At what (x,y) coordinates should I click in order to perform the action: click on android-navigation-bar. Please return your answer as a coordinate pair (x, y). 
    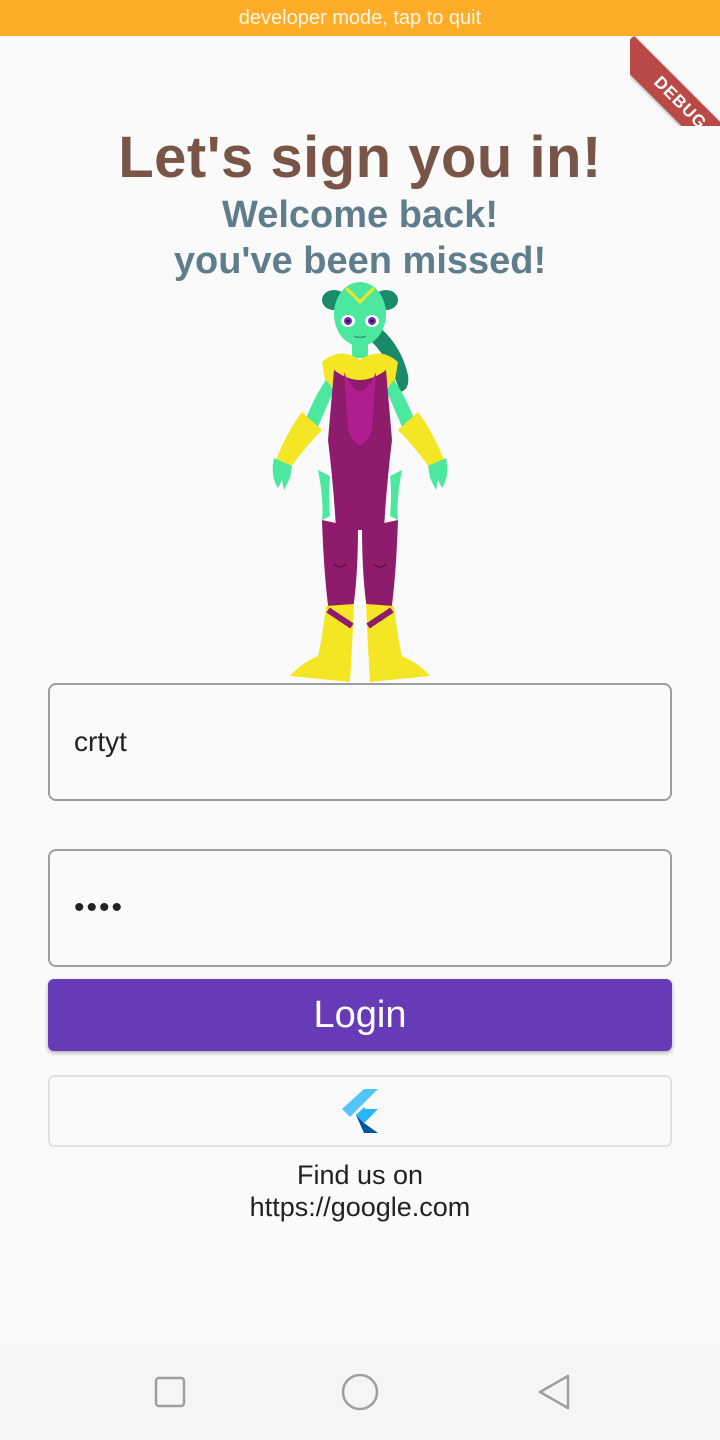
    Looking at the image, I should click on (360, 1392).